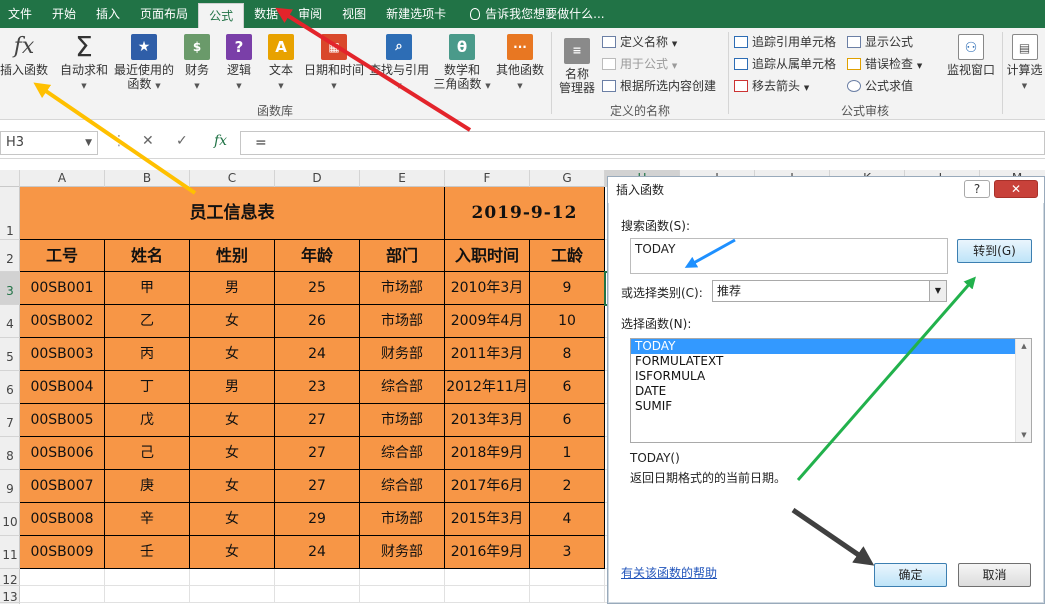  What do you see at coordinates (487, 256) in the screenshot?
I see `column-title-cell: 入职时间` at bounding box center [487, 256].